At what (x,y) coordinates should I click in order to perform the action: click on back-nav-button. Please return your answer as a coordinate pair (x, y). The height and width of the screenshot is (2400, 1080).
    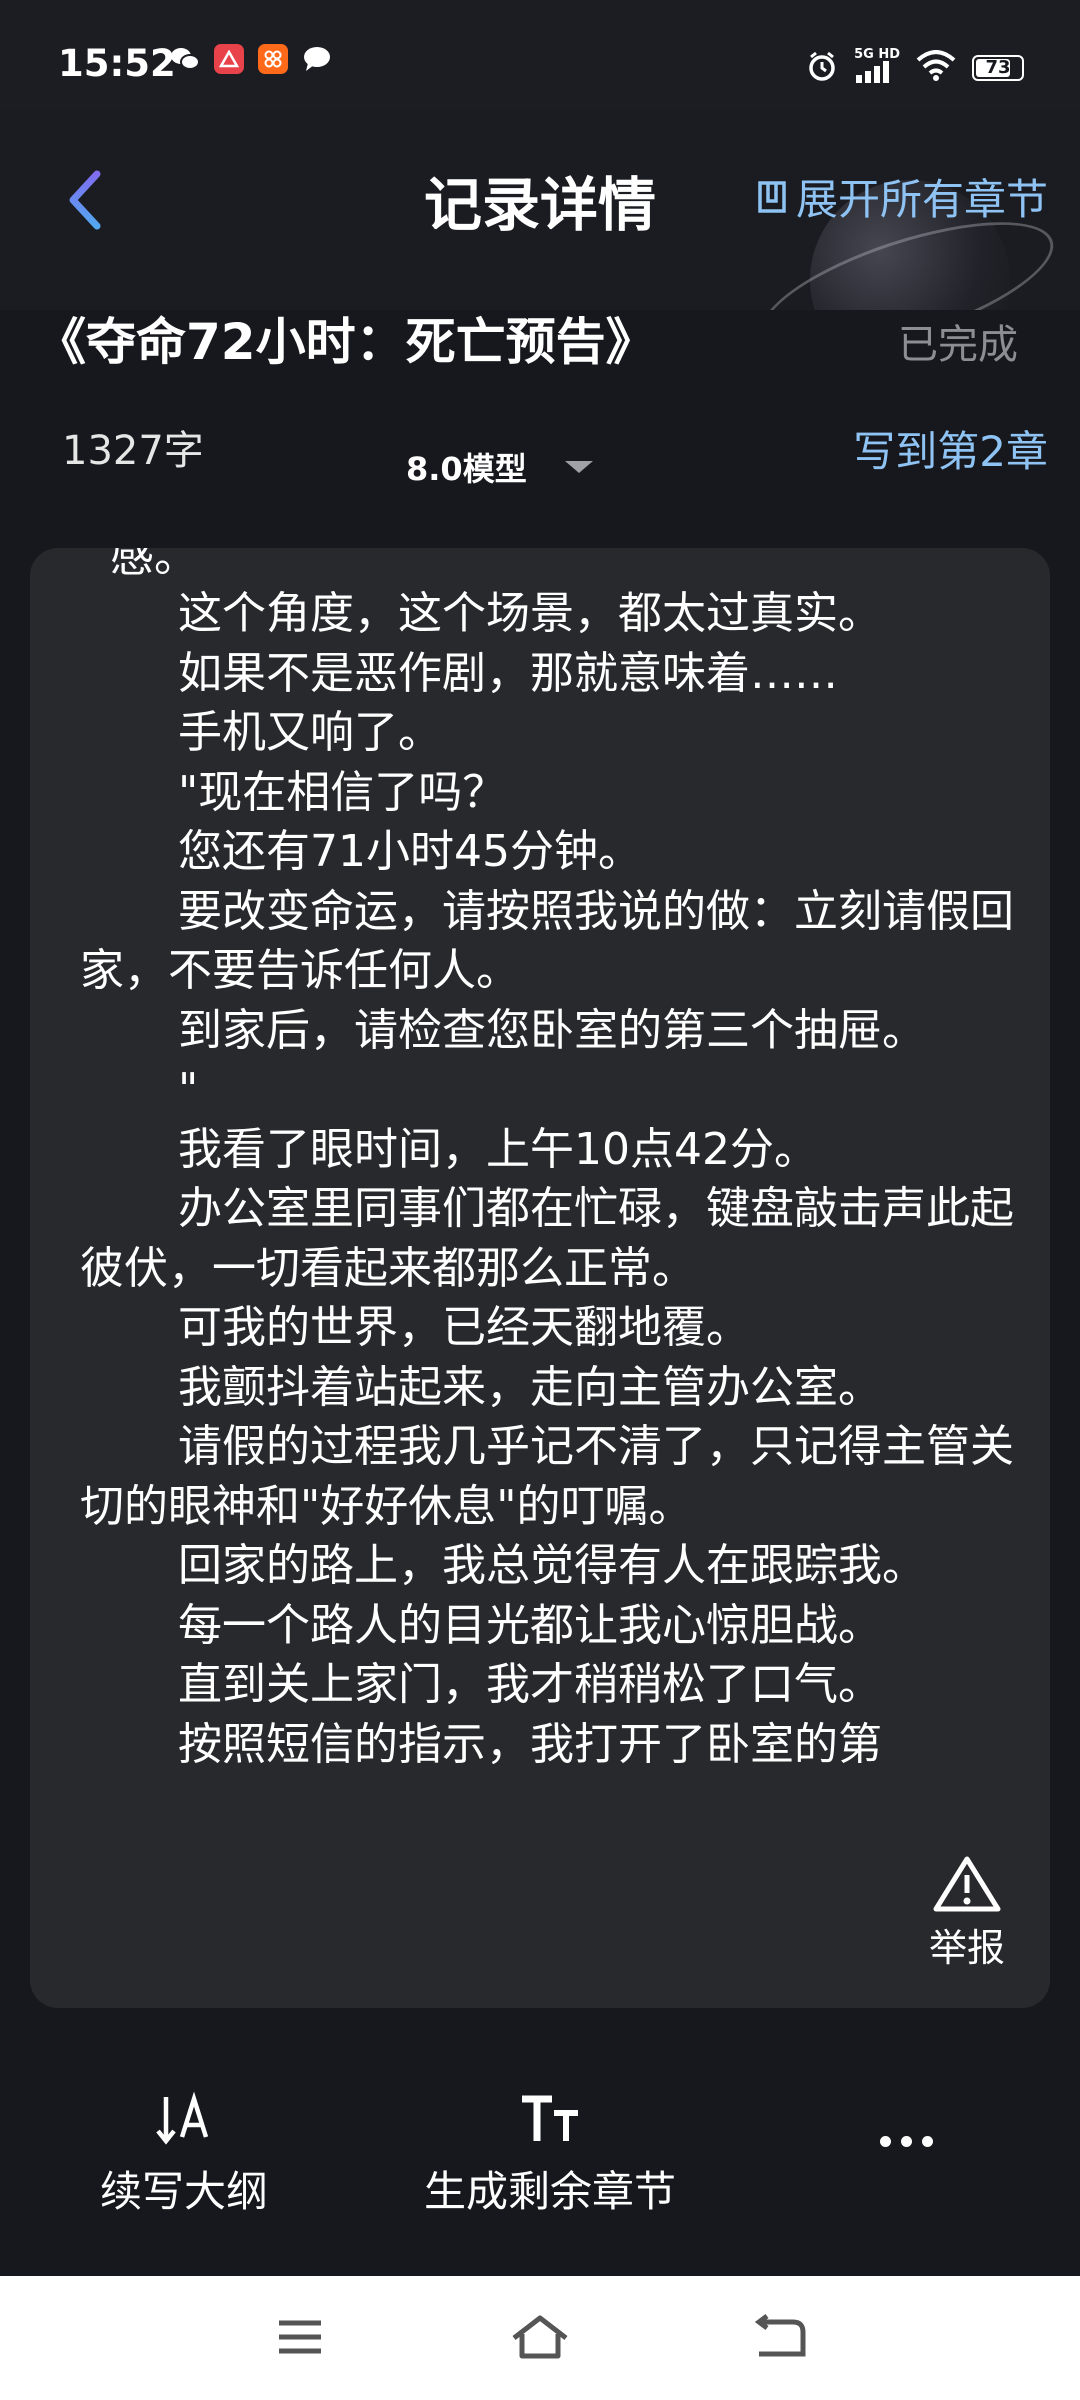
    Looking at the image, I should click on (780, 2337).